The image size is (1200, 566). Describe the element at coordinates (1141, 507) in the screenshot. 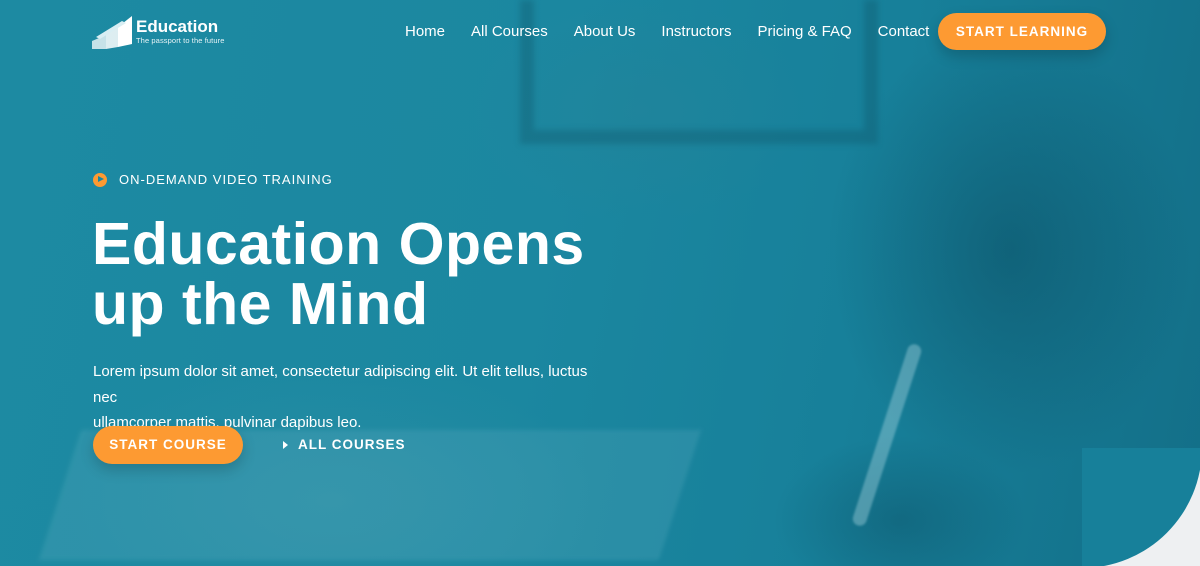

I see `hero-corner-curve` at that location.